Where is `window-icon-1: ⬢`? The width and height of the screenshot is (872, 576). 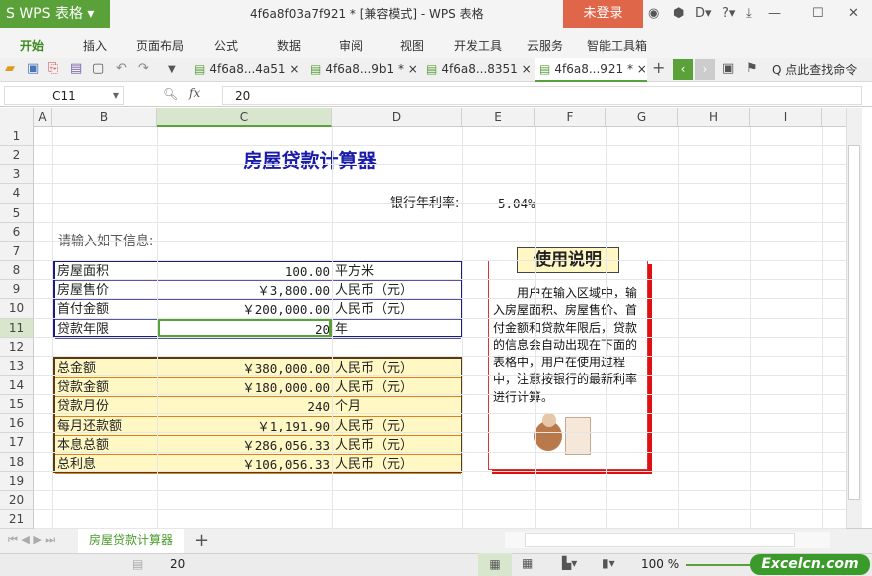
window-icon-1: ⬢ is located at coordinates (678, 13).